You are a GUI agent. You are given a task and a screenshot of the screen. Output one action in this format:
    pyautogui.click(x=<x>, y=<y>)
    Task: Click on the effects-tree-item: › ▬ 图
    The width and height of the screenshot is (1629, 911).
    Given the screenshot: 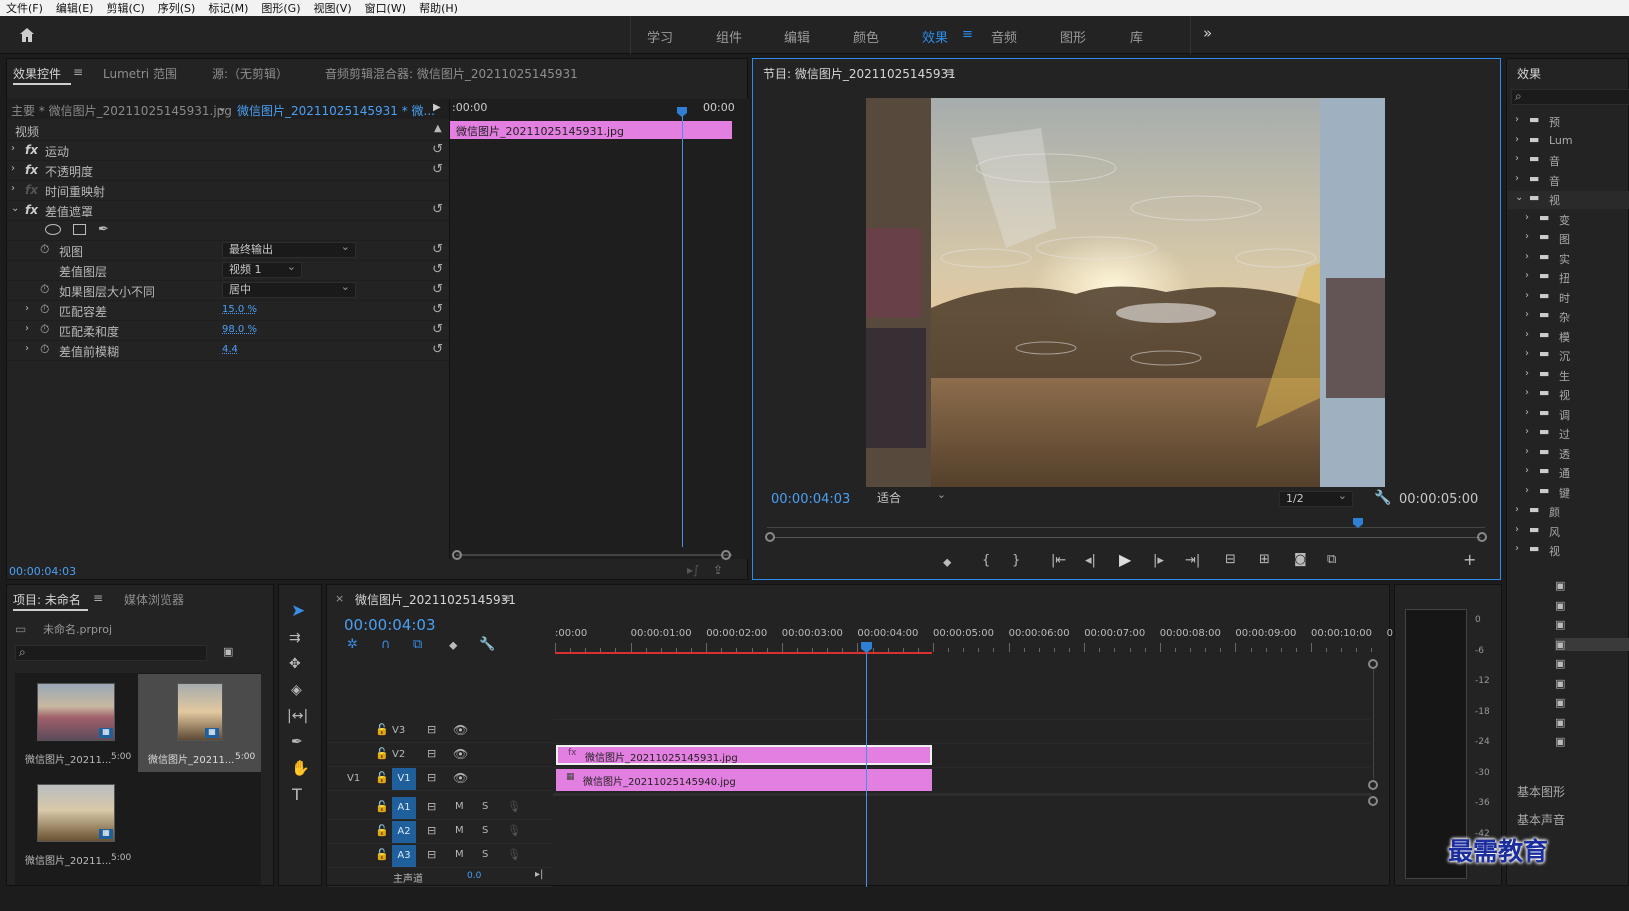 What is the action you would take?
    pyautogui.click(x=1568, y=239)
    